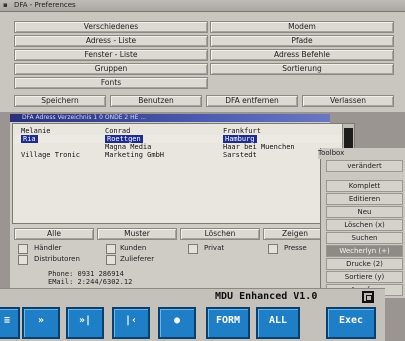  I want to click on pfade-button: Pfade, so click(302, 41).